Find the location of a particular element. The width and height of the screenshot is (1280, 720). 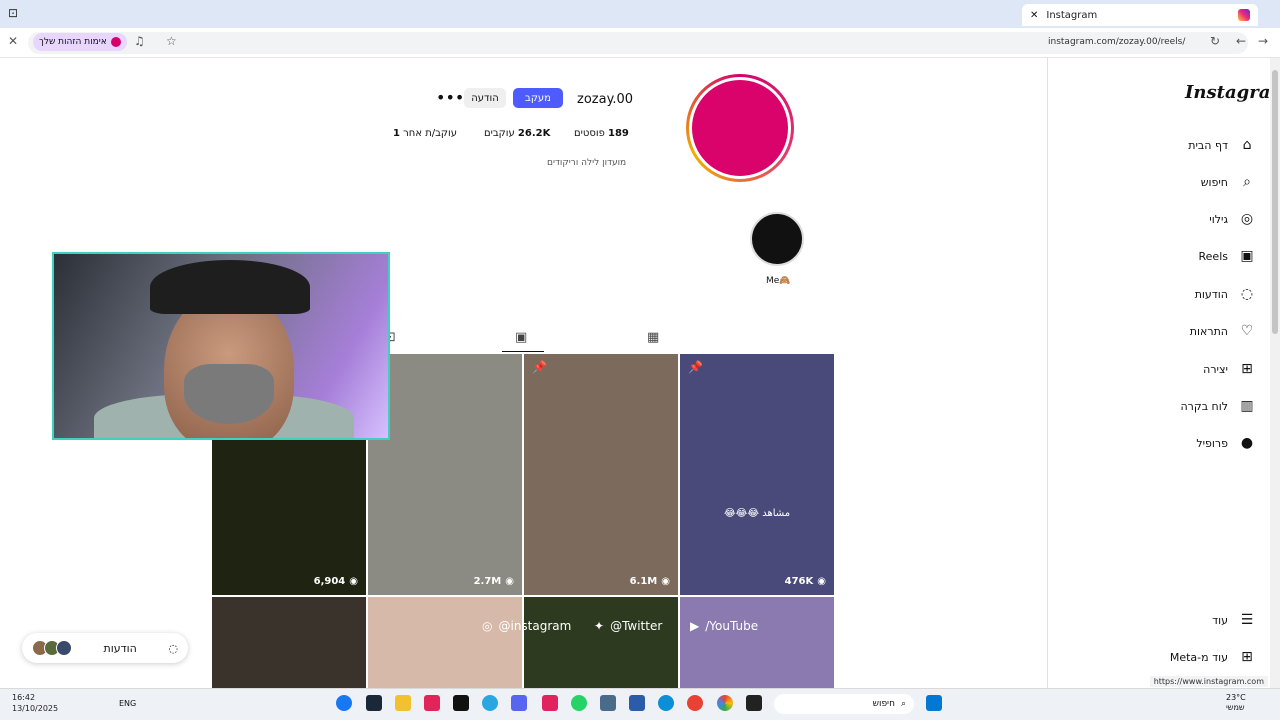

whatsapp-icon is located at coordinates (579, 703).